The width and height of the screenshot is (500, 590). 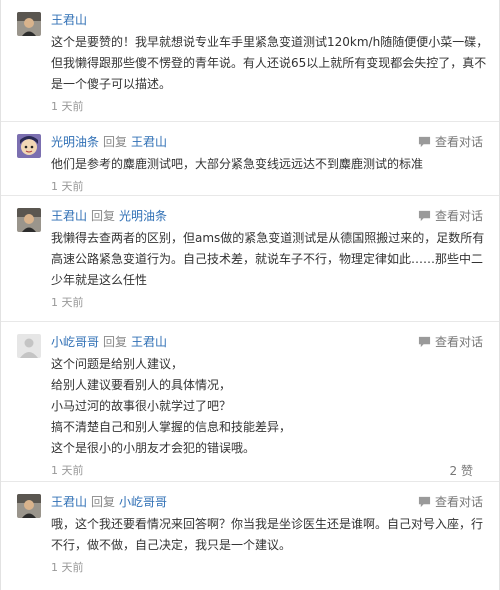 What do you see at coordinates (270, 471) in the screenshot?
I see `comment-footer: 1 天前 2 赞` at bounding box center [270, 471].